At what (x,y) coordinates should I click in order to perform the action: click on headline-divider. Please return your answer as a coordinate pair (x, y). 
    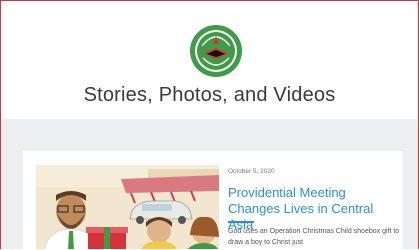
    Looking at the image, I should click on (241, 222).